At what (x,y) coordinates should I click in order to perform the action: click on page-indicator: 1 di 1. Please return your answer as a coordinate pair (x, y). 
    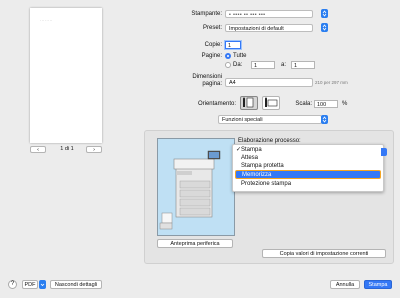
    Looking at the image, I should click on (67, 149).